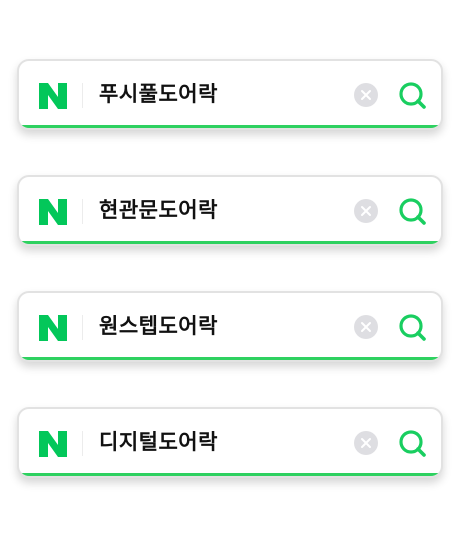  What do you see at coordinates (230, 94) in the screenshot?
I see `search-bar: 푸시풀도어락` at bounding box center [230, 94].